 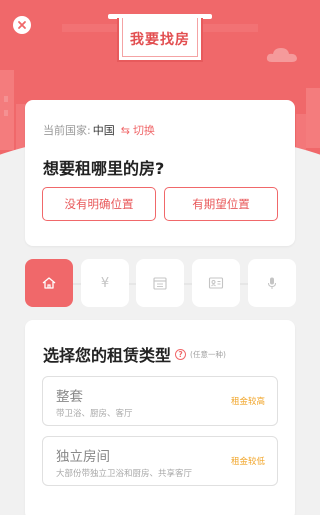 What do you see at coordinates (99, 204) in the screenshot?
I see `no-specific-location-button: 没有明确位置` at bounding box center [99, 204].